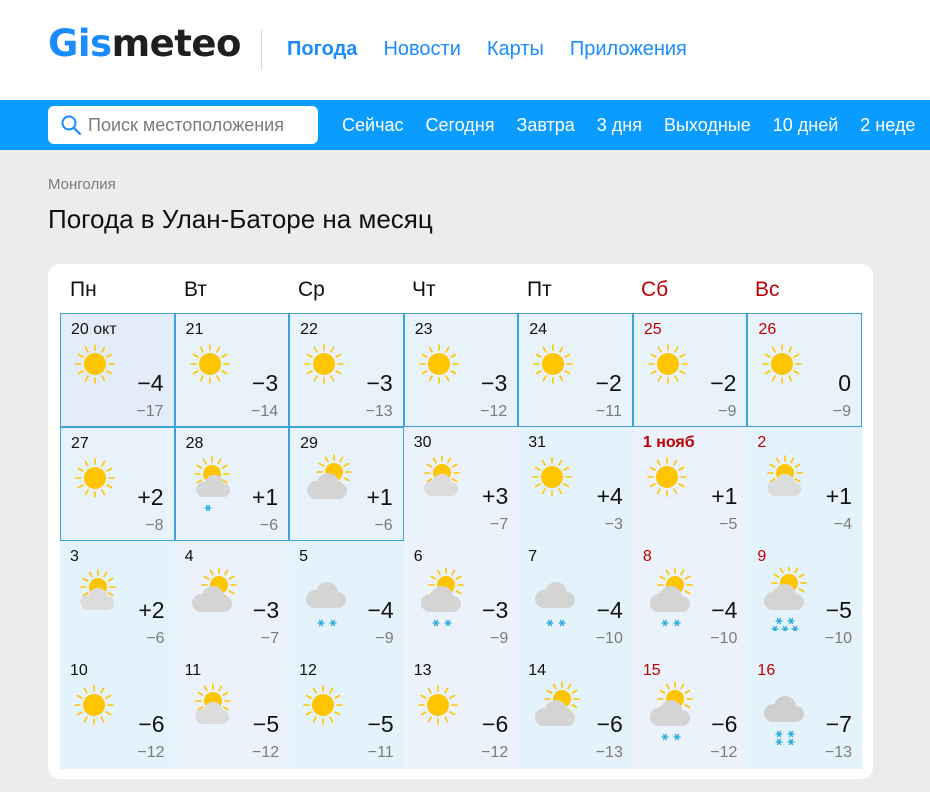  I want to click on day-date: 10, so click(79, 670).